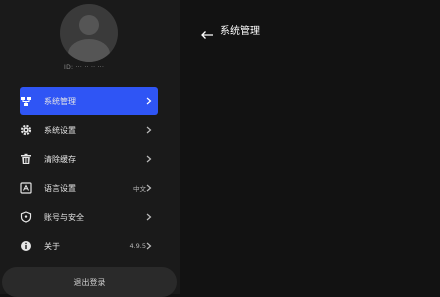 The width and height of the screenshot is (440, 297). I want to click on gear-icon, so click(26, 130).